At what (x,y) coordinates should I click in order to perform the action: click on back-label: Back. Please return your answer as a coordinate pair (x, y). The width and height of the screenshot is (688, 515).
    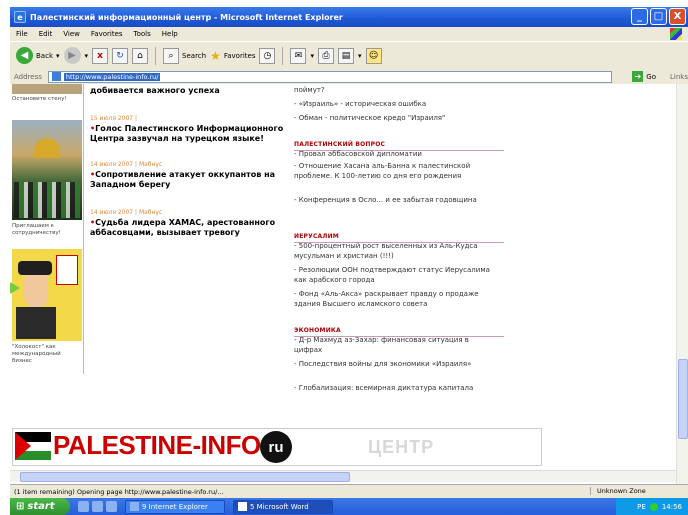
    Looking at the image, I should click on (44, 55).